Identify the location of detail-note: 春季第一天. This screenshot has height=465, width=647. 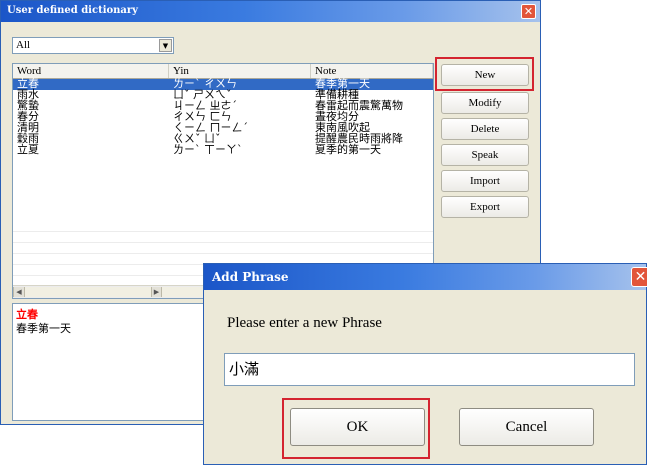
(43, 328).